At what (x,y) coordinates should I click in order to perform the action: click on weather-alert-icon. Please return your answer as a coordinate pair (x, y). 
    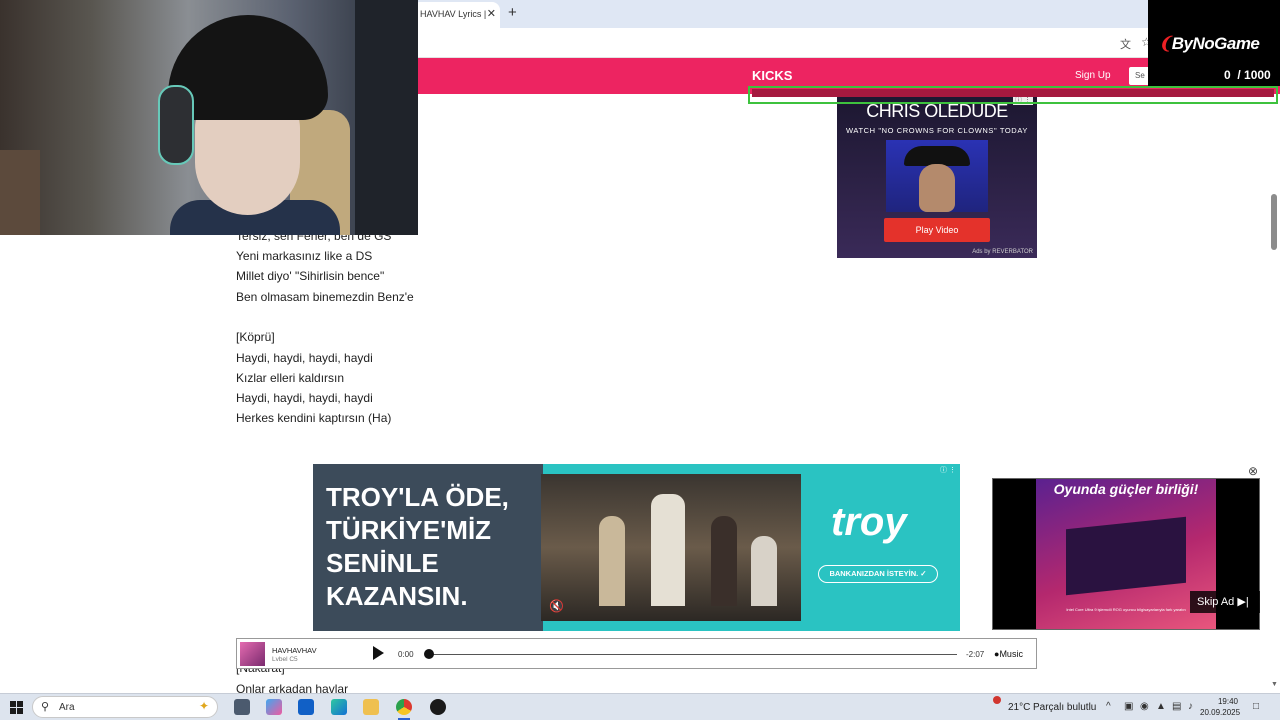
    Looking at the image, I should click on (997, 700).